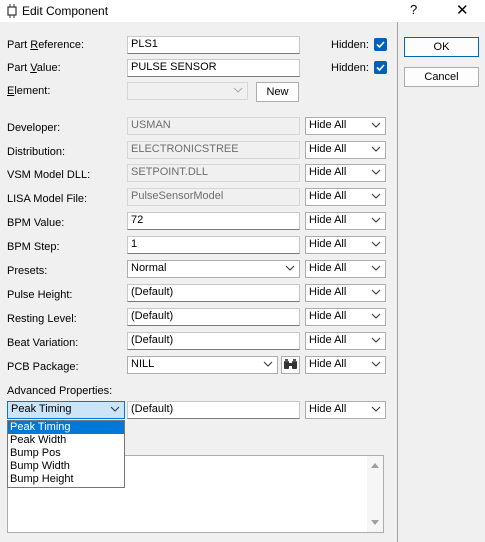  Describe the element at coordinates (345, 126) in the screenshot. I see `developer-visibility-select: Hide All` at that location.